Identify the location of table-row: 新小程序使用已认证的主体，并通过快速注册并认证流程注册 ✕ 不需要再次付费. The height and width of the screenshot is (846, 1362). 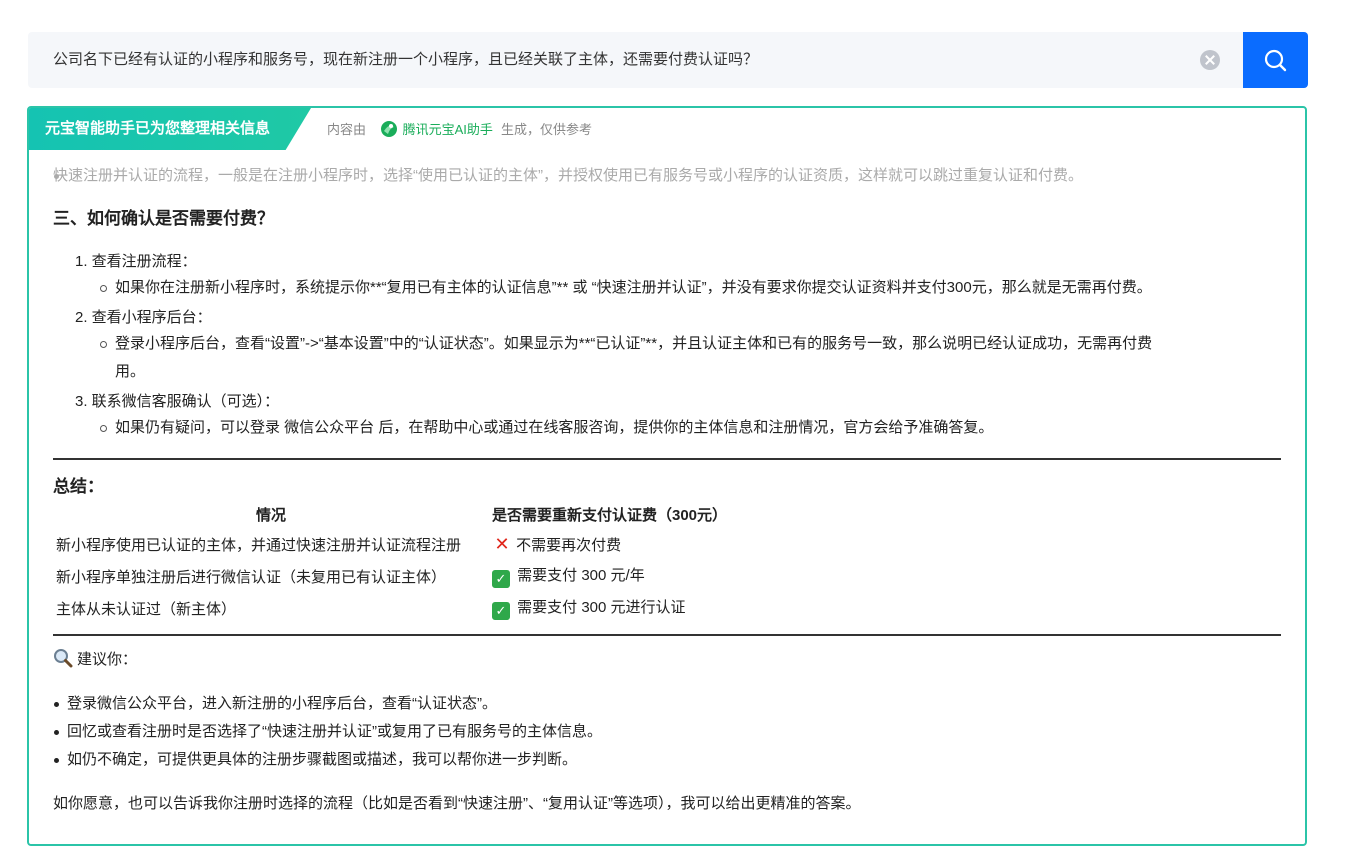
(391, 544).